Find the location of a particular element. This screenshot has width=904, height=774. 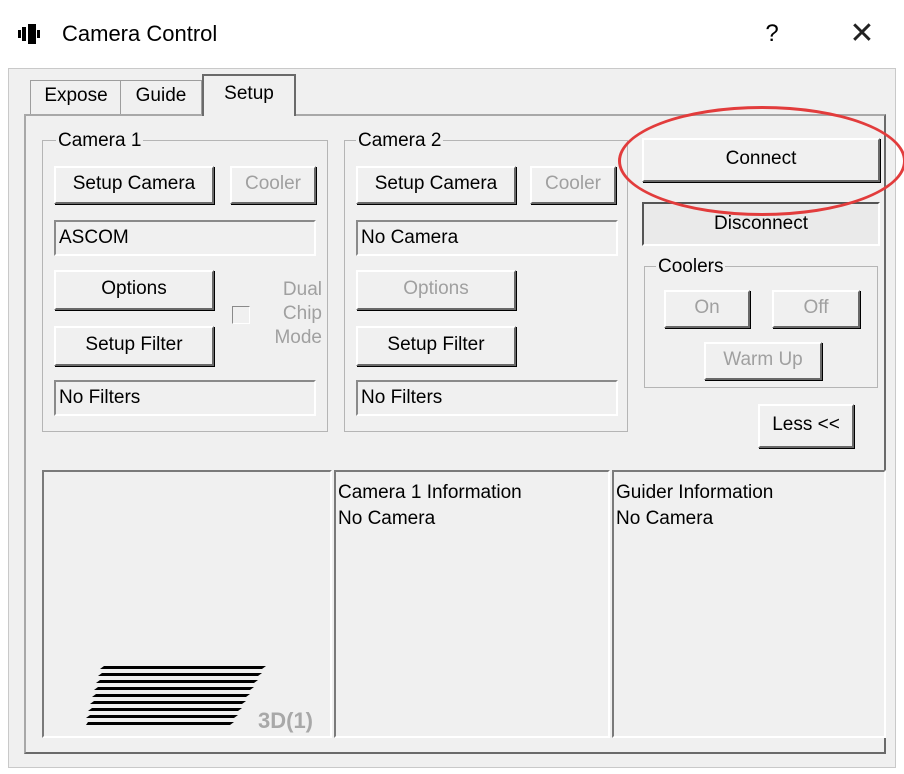

camera1-info-panel: Camera 1 Information No Camera is located at coordinates (472, 604).